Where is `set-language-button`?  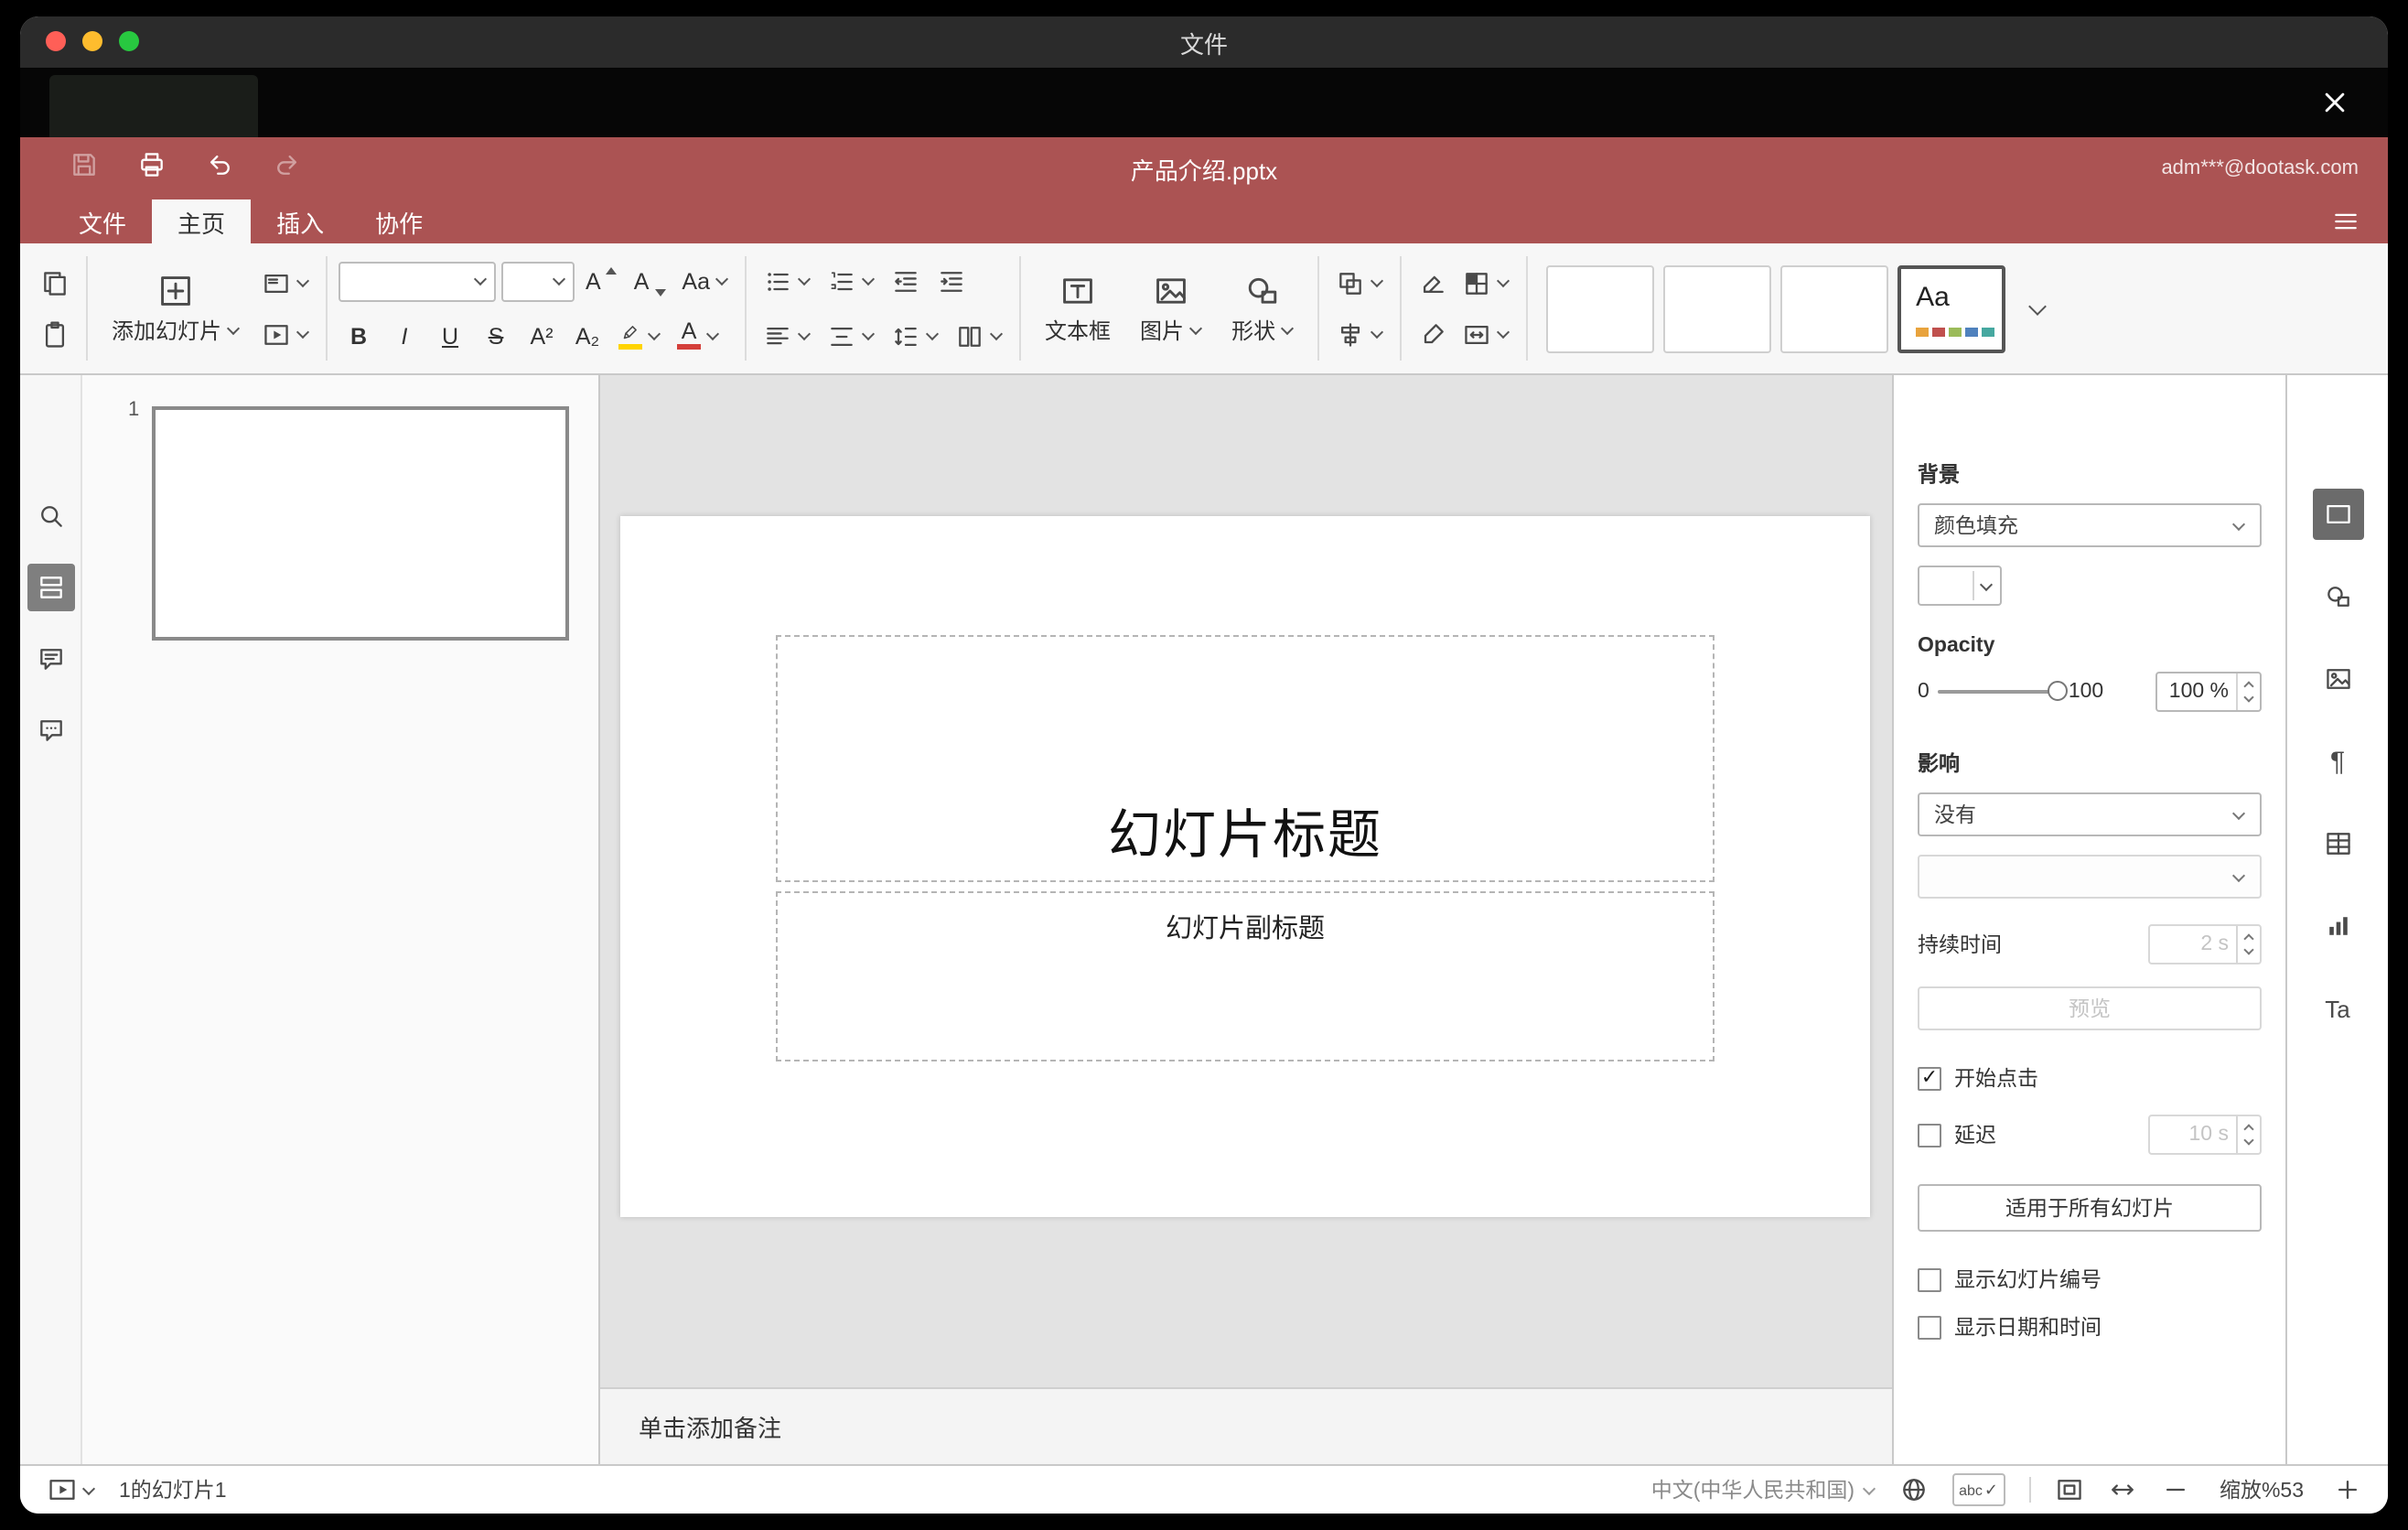 set-language-button is located at coordinates (1913, 1489).